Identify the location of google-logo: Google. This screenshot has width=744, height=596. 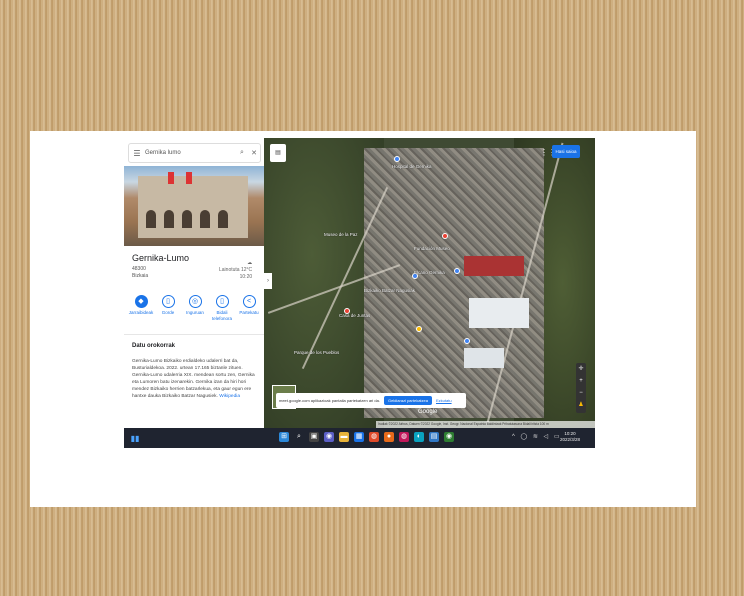
(428, 412).